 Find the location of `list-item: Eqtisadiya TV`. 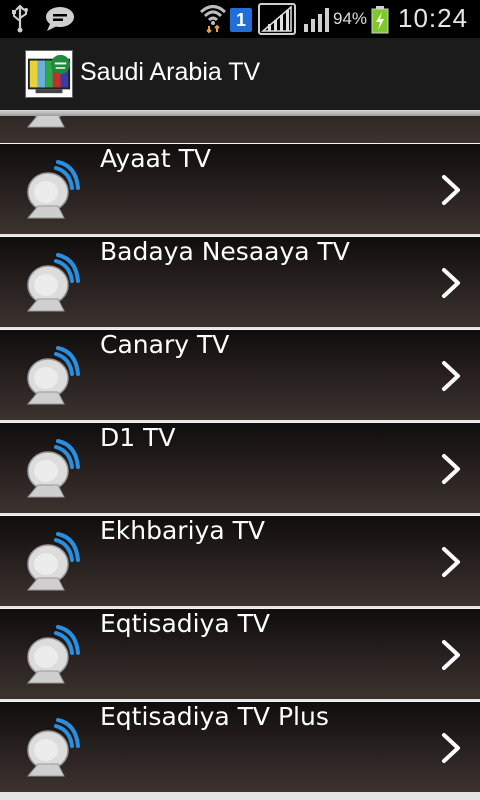

list-item: Eqtisadiya TV is located at coordinates (240, 653).